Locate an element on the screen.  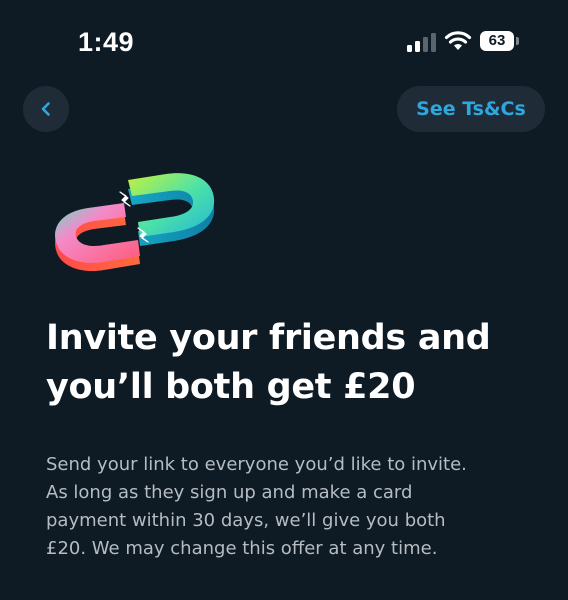
battery-indicator: 63 is located at coordinates (501, 42).